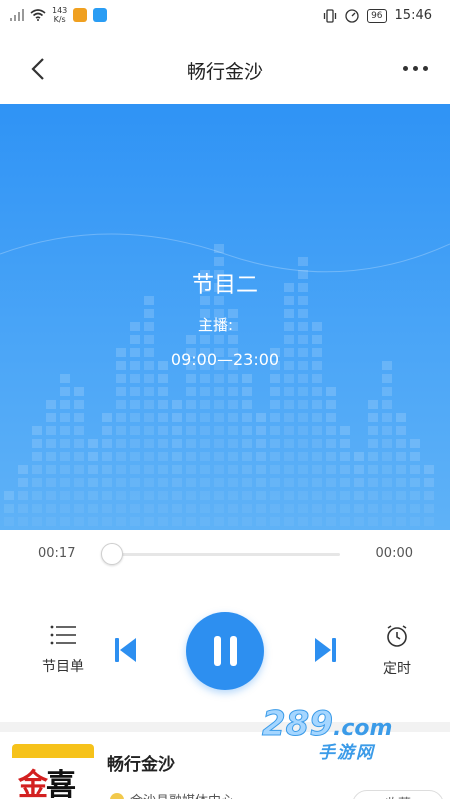 This screenshot has width=450, height=799. Describe the element at coordinates (224, 285) in the screenshot. I see `program-title: 节目二` at that location.